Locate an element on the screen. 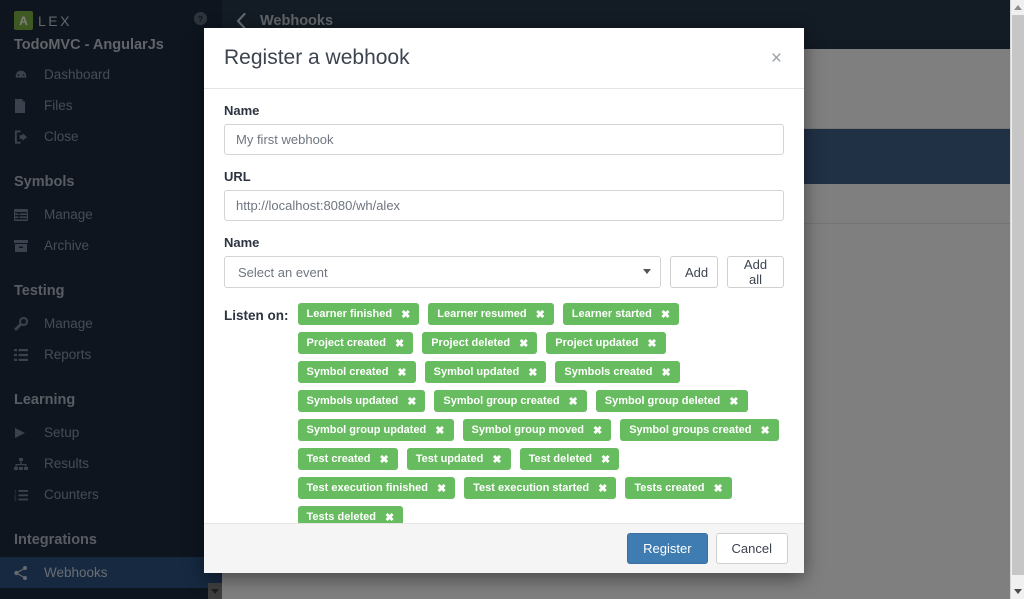 This screenshot has height=599, width=1024. event-tag-label: Test updated is located at coordinates (449, 459).